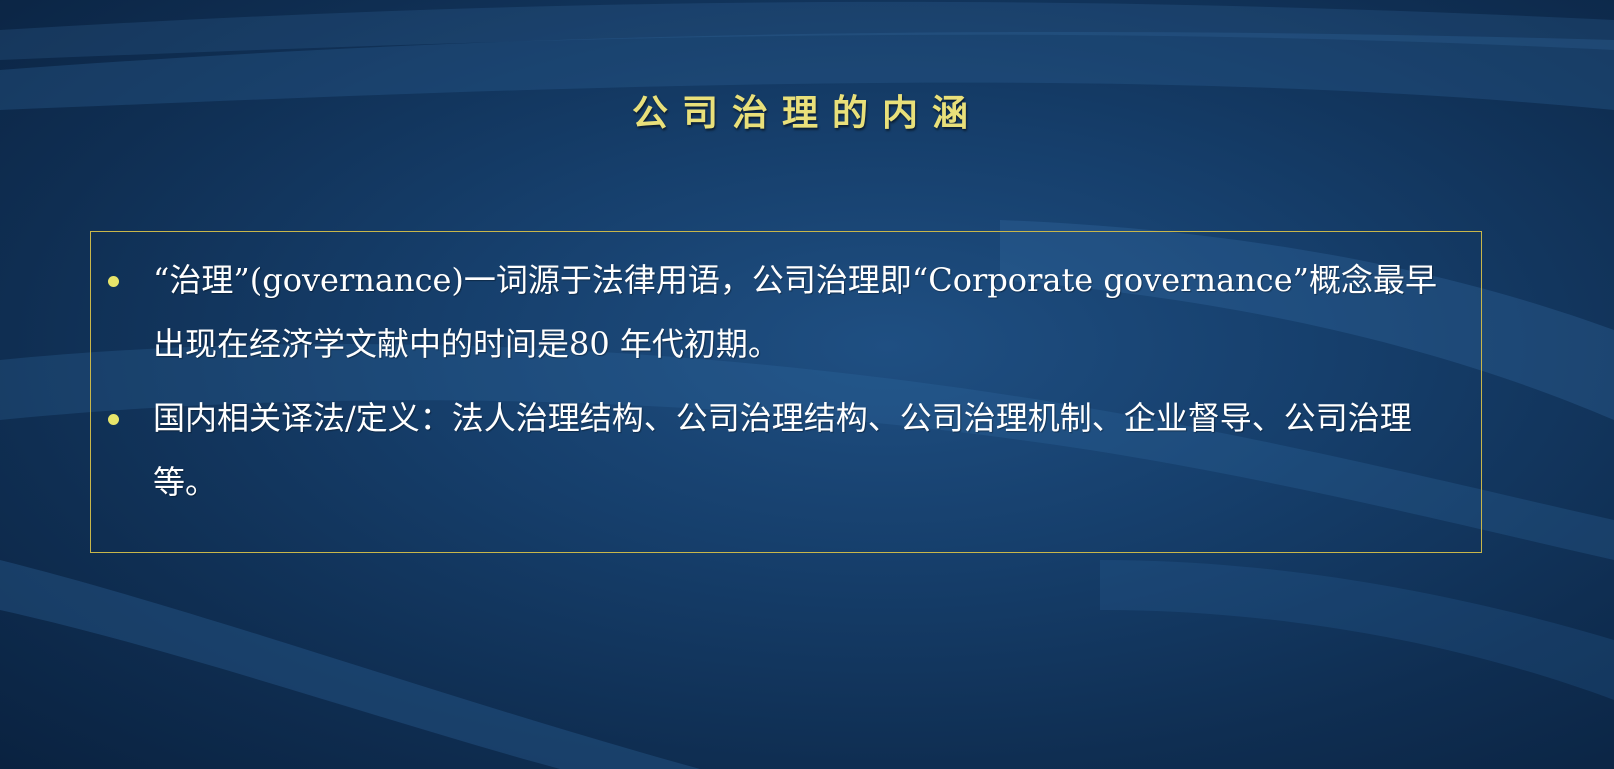  What do you see at coordinates (806, 113) in the screenshot?
I see `slide-title: 公司治理的内涵` at bounding box center [806, 113].